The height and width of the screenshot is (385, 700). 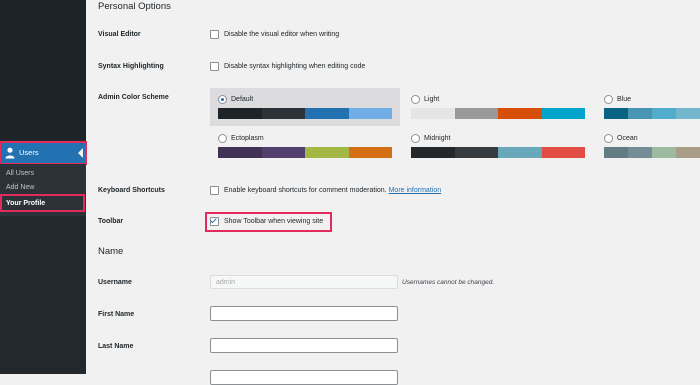 What do you see at coordinates (134, 6) in the screenshot?
I see `section-title-personal-options: Personal Options` at bounding box center [134, 6].